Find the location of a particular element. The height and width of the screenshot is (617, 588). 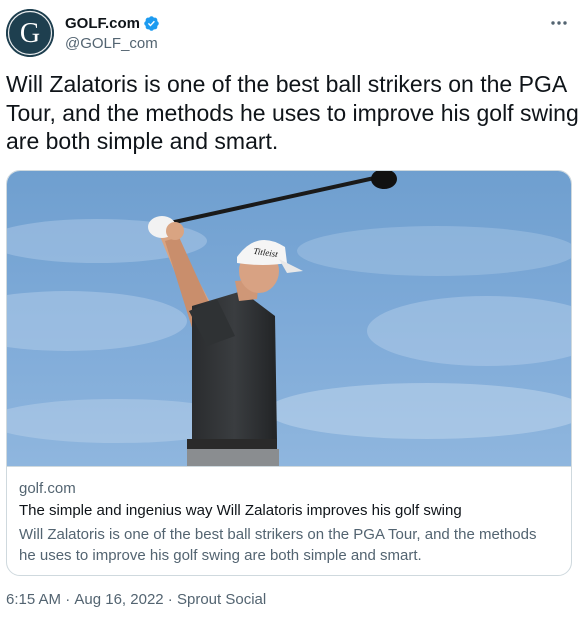

avatar-letter: G is located at coordinates (30, 33).